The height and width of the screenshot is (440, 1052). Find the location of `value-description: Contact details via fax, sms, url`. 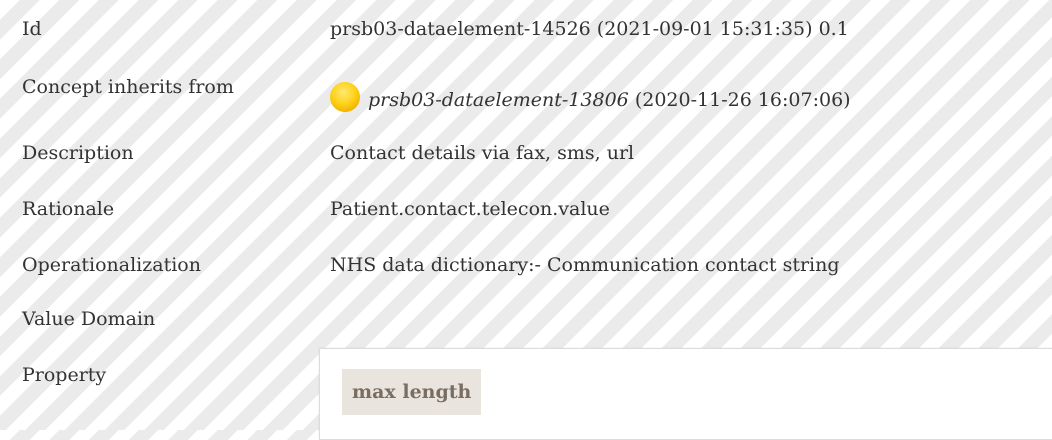

value-description: Contact details via fax, sms, url is located at coordinates (482, 153).